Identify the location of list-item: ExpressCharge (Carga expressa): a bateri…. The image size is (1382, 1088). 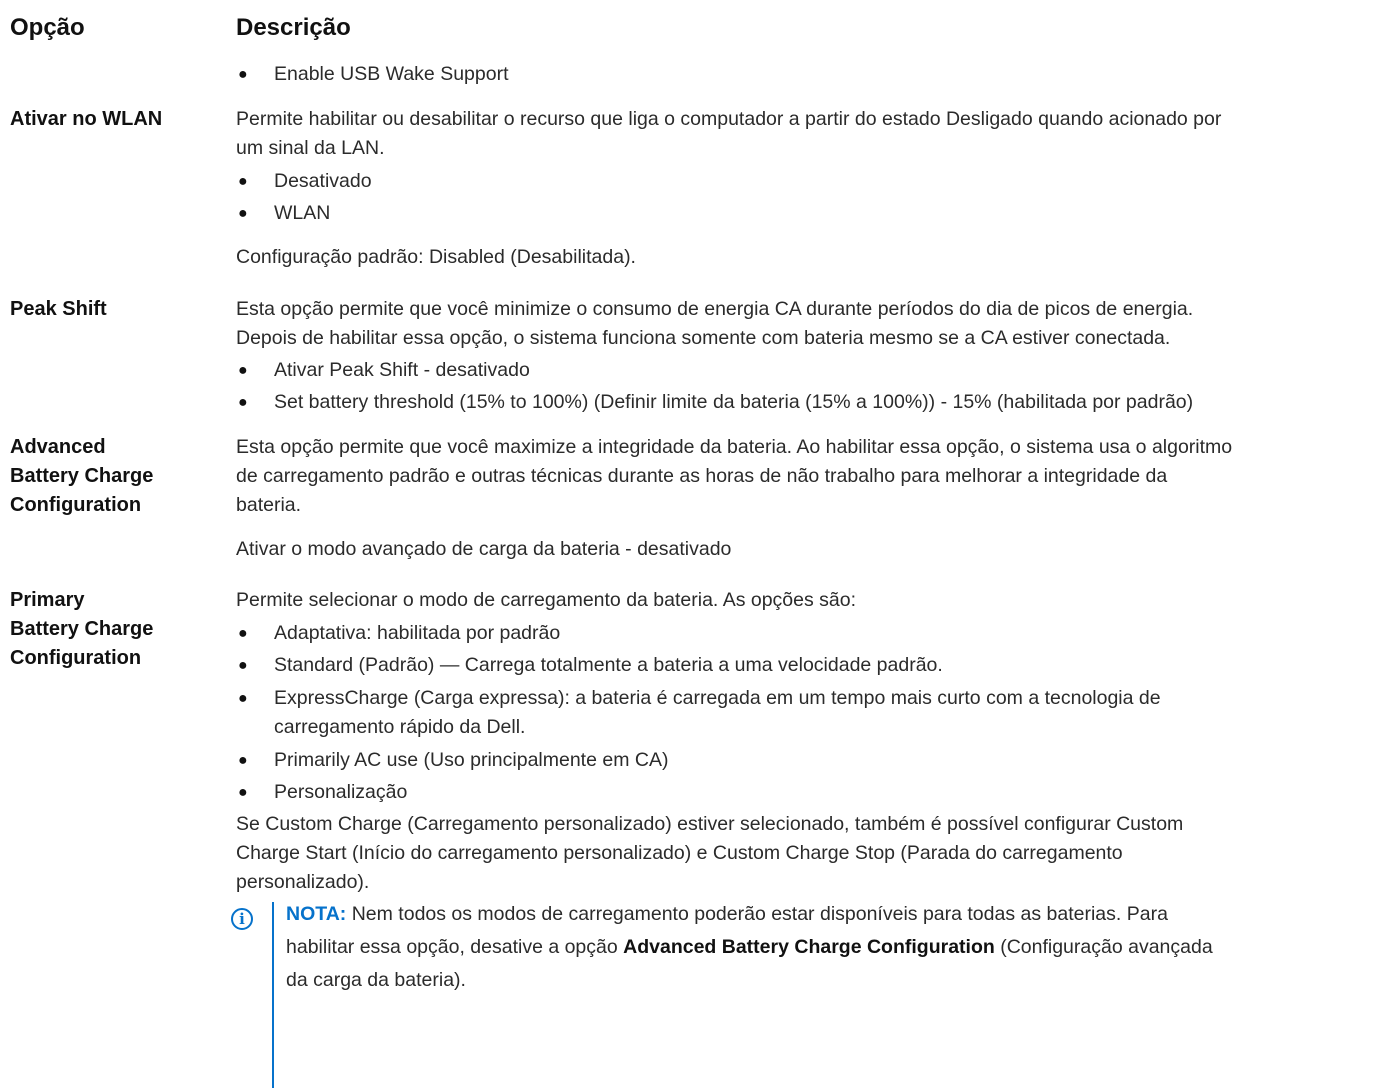
(717, 698).